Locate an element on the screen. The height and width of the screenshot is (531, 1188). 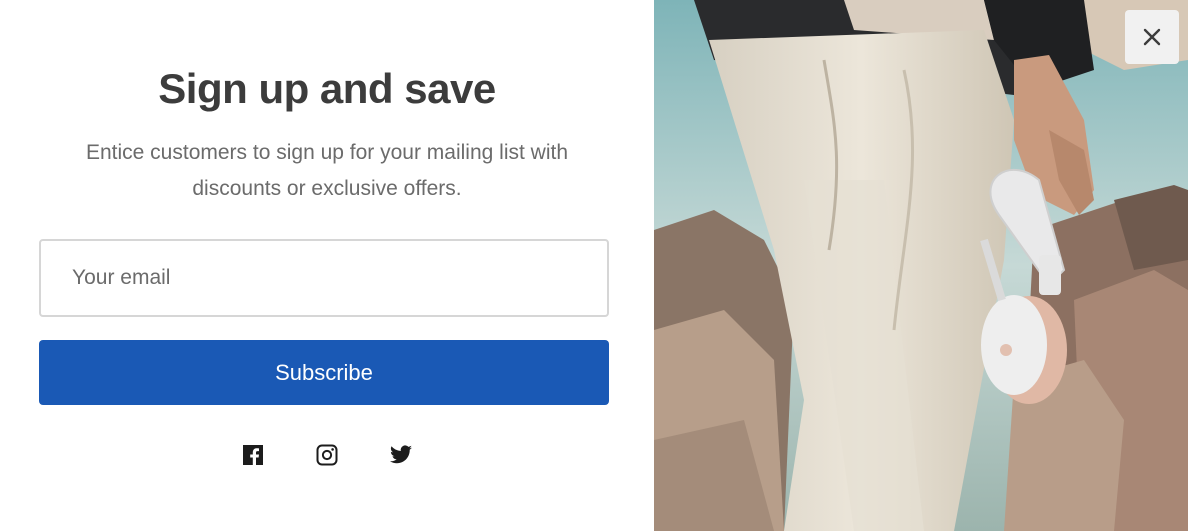
close-button is located at coordinates (1152, 37).